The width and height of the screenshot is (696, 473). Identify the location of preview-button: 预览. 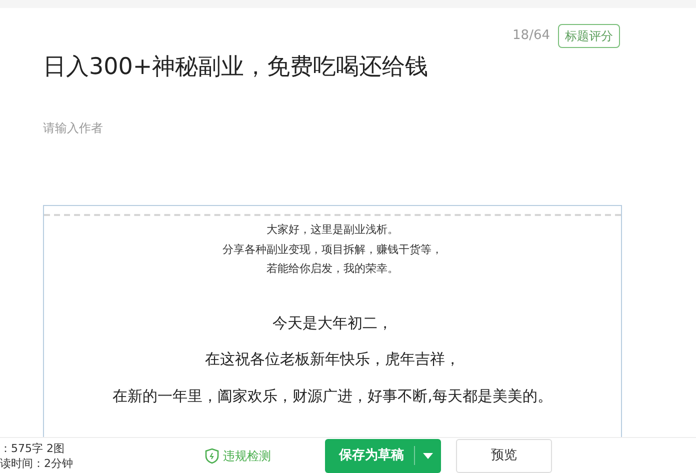
(504, 455).